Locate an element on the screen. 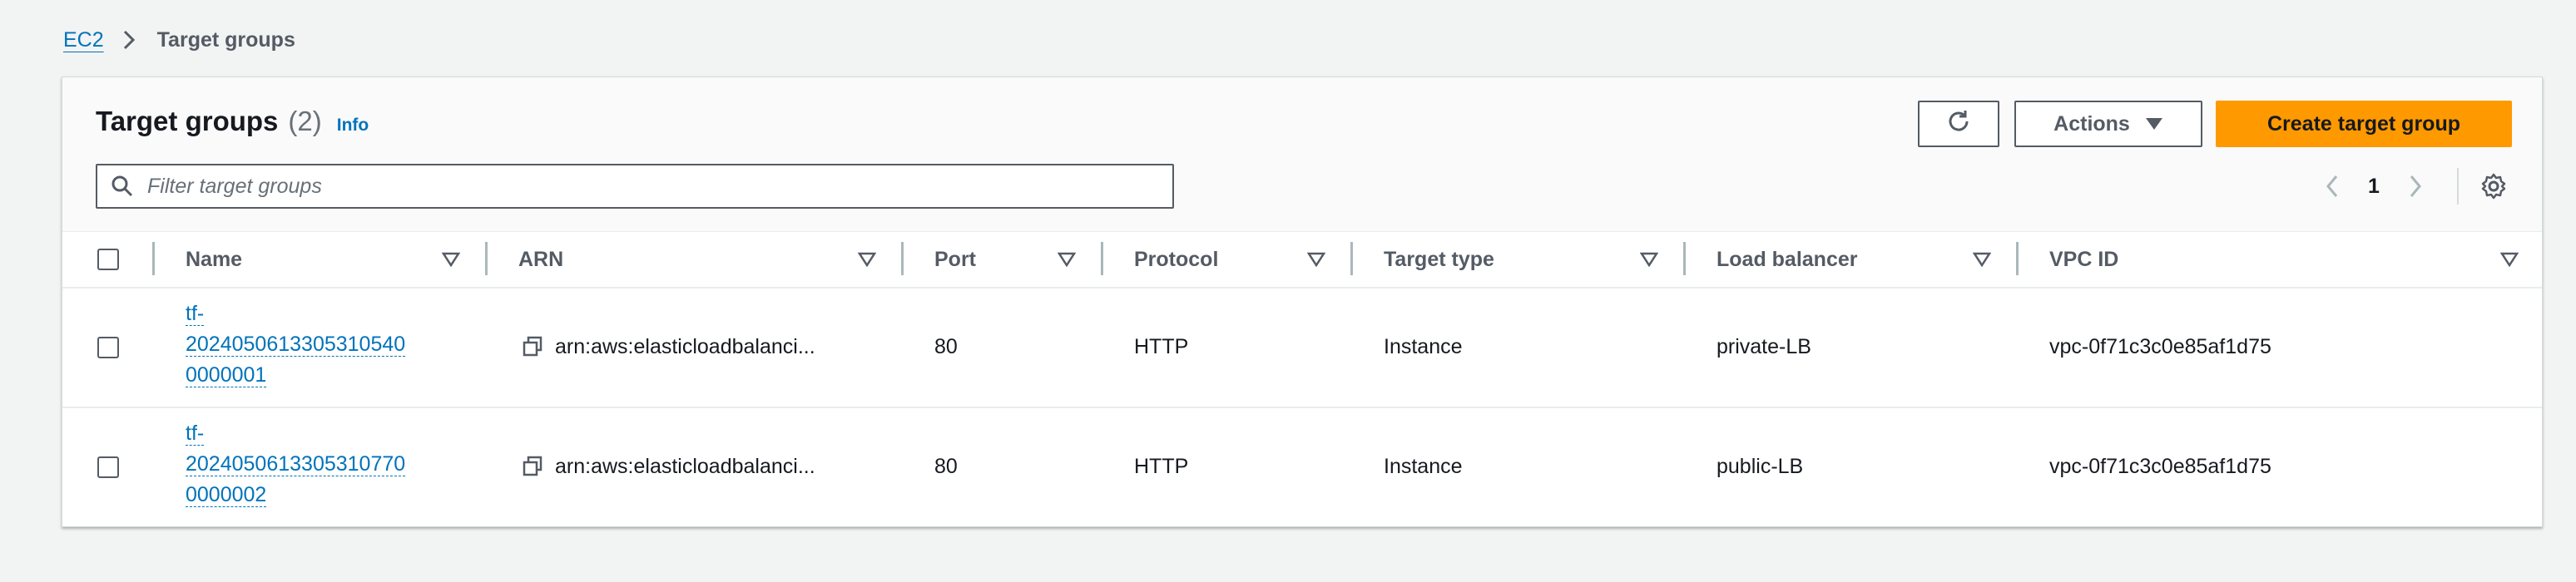 This screenshot has height=582, width=2576. column-header-protocol: Protocol is located at coordinates (1176, 259).